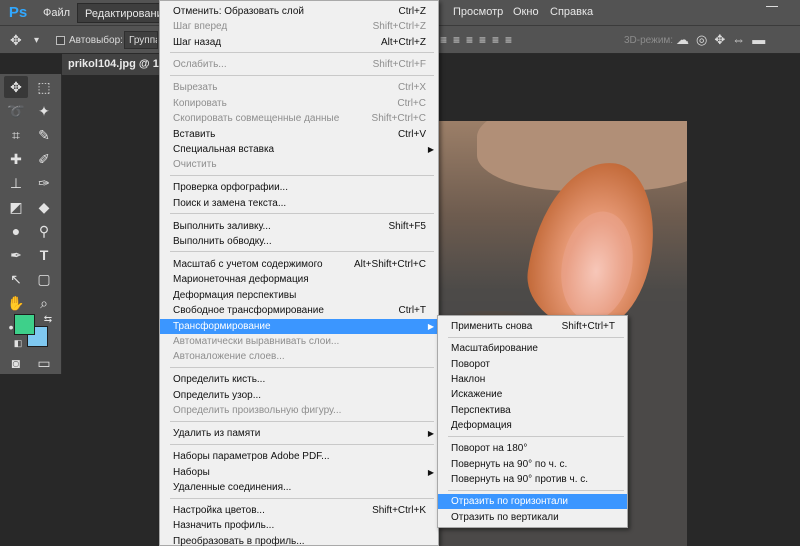 This screenshot has height=546, width=800. I want to click on align-icons: ≡≡≡≡≡≡, so click(479, 40).